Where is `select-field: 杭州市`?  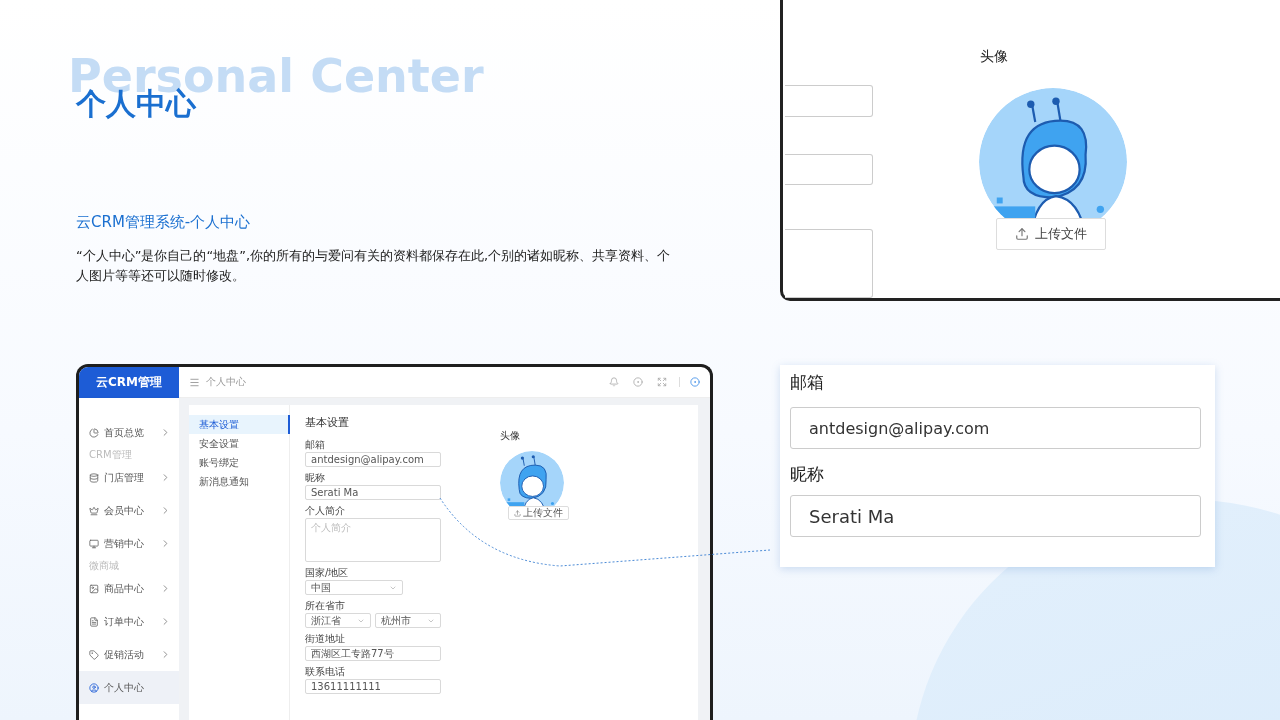 select-field: 杭州市 is located at coordinates (408, 620).